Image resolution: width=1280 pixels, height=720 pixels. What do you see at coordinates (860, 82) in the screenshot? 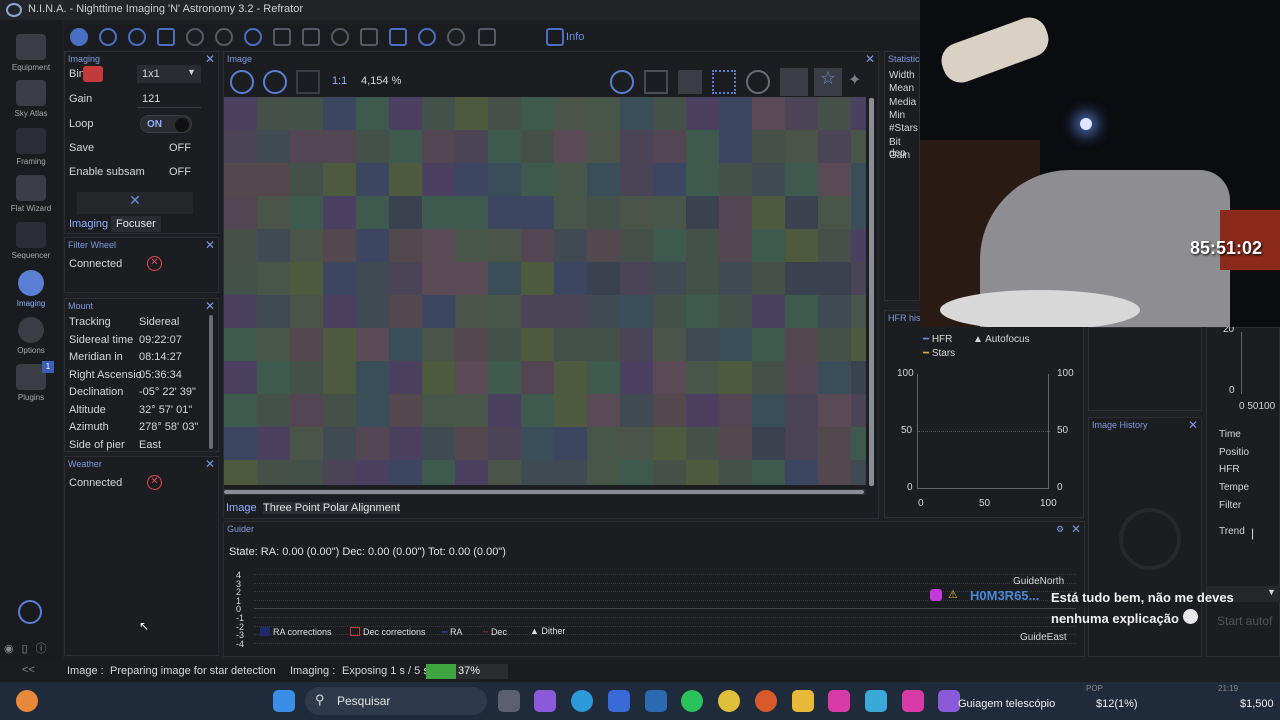
I see `plate-solve-icon: ✦` at bounding box center [860, 82].